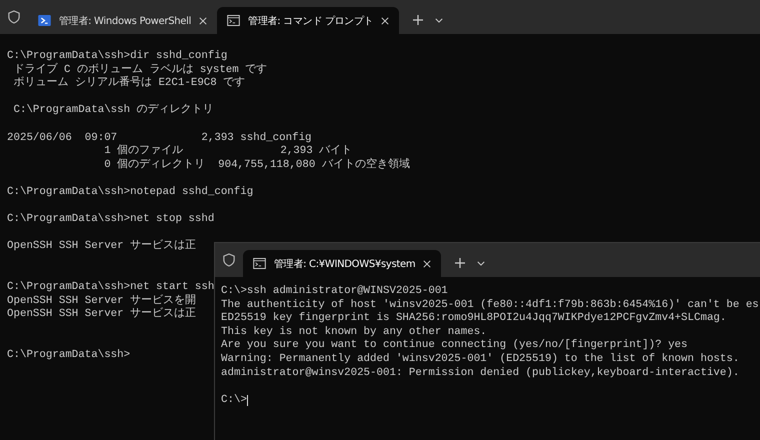  I want to click on powershell-icon, so click(44, 20).